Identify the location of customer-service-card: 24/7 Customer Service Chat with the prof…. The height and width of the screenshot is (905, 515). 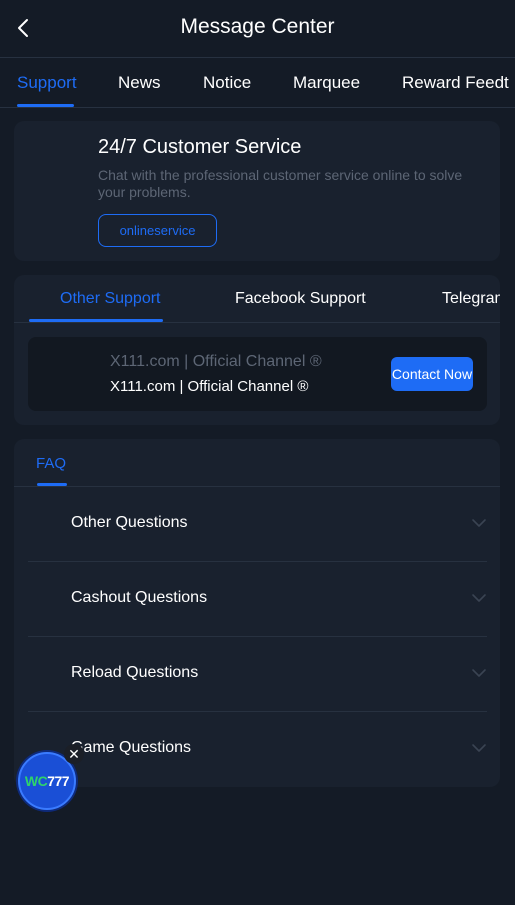
(257, 191).